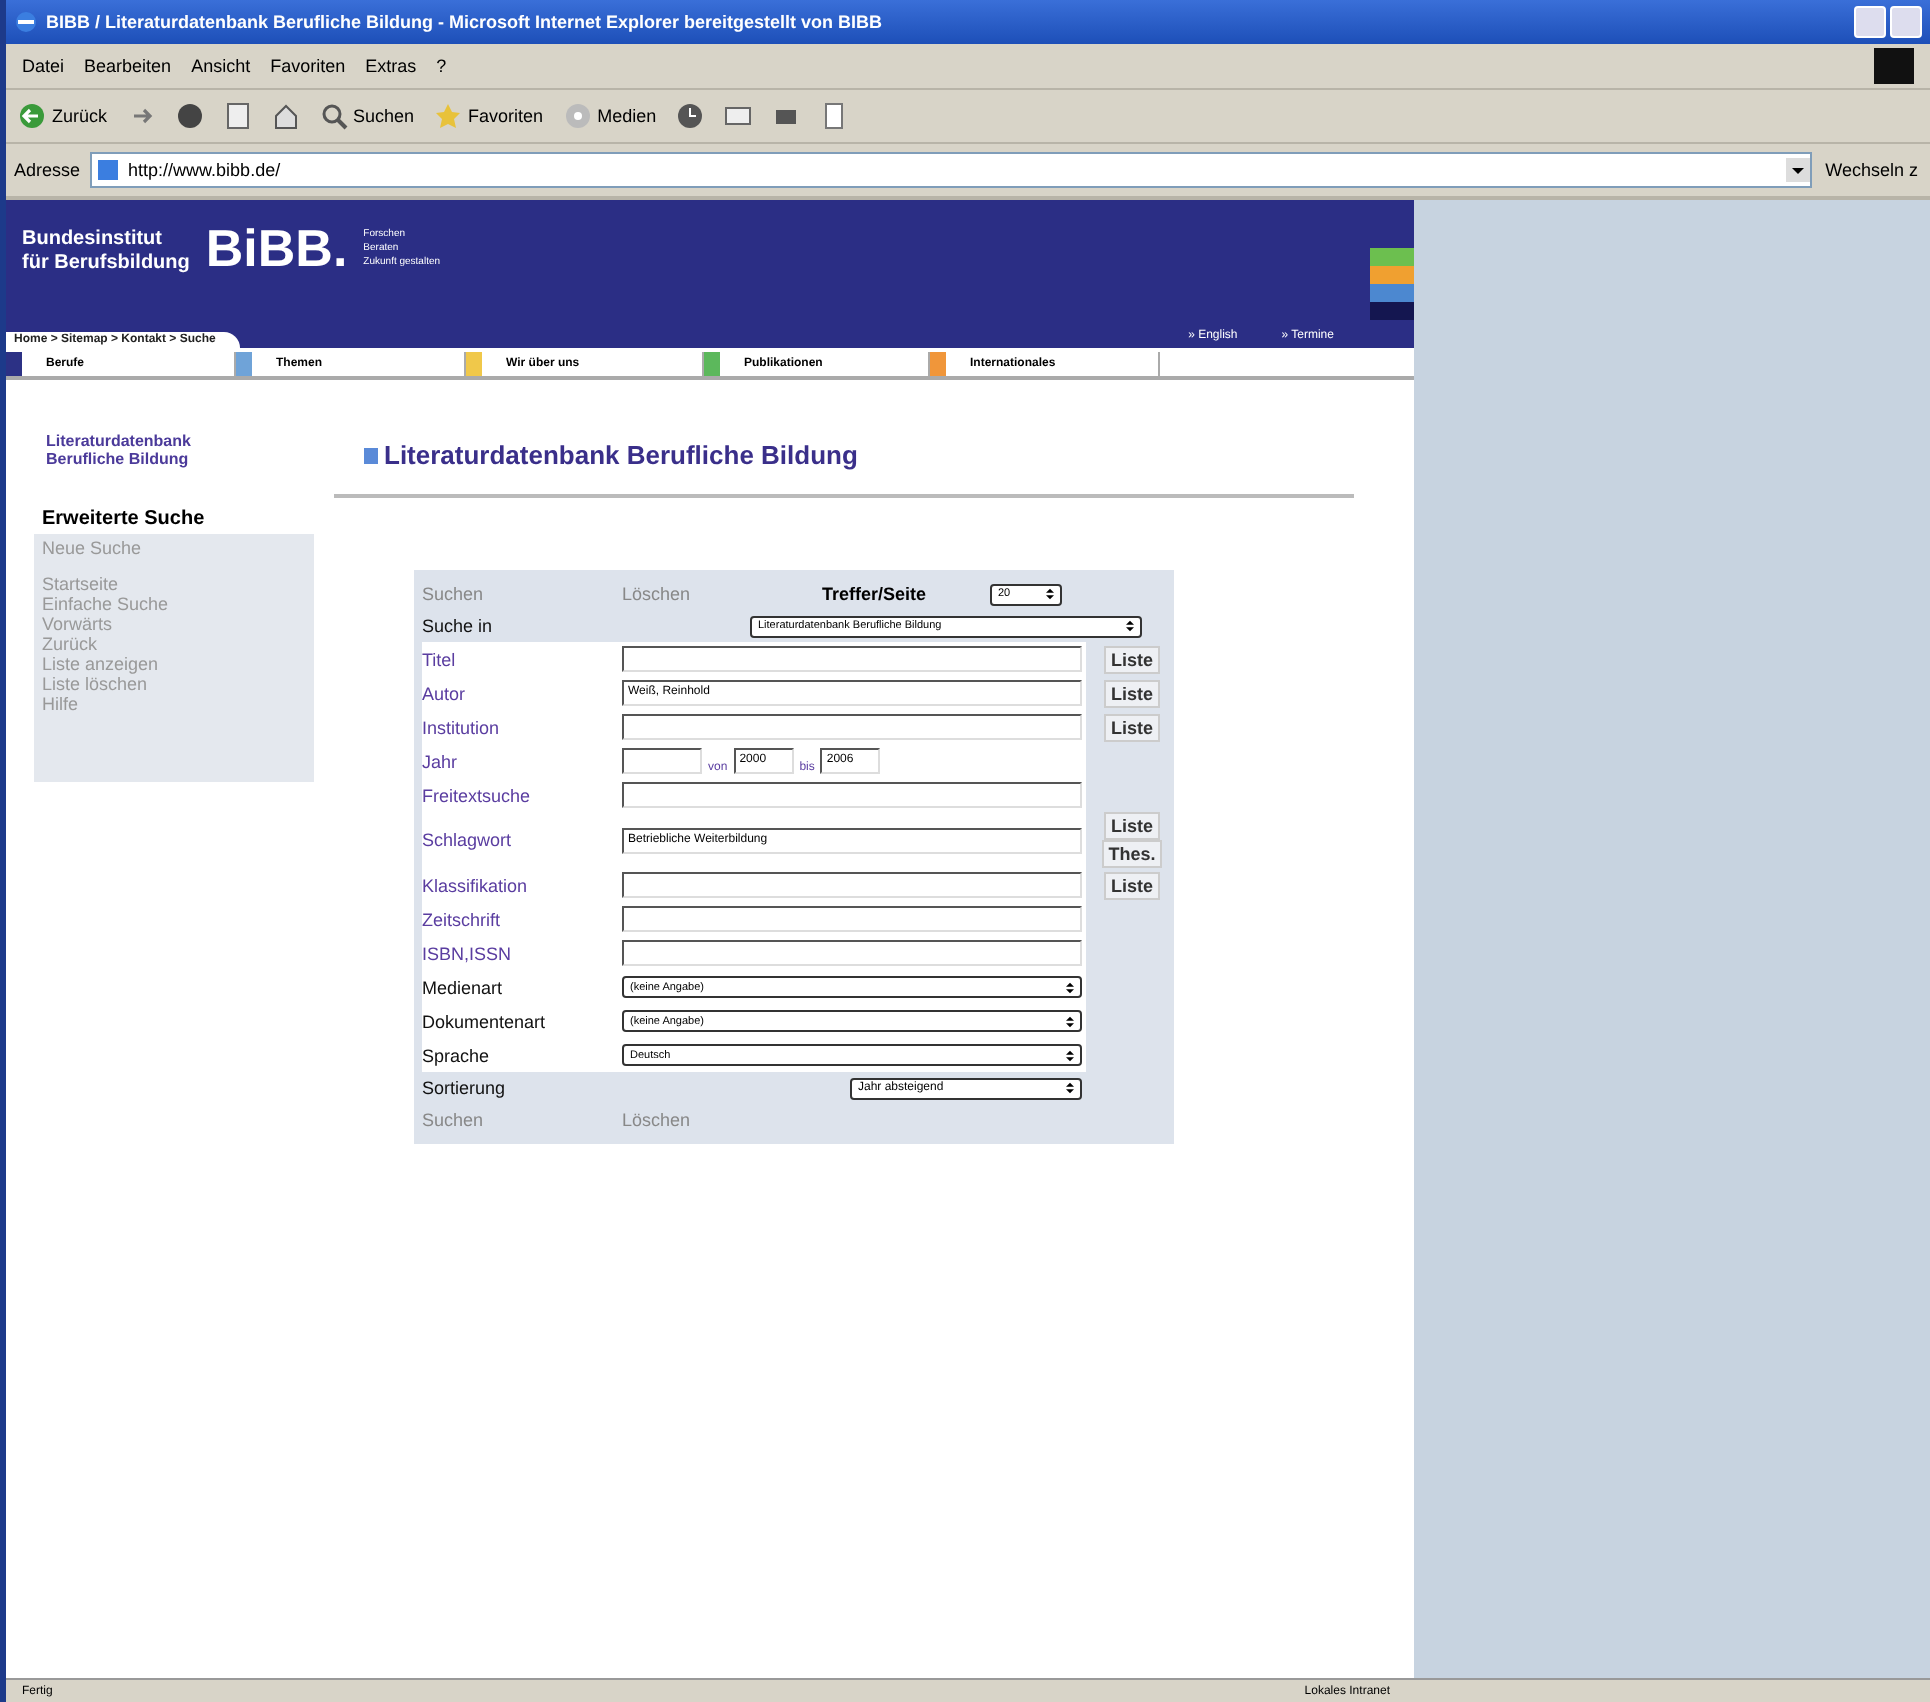 The height and width of the screenshot is (1702, 1930). What do you see at coordinates (476, 885) in the screenshot?
I see `field-label: Klassifikation` at bounding box center [476, 885].